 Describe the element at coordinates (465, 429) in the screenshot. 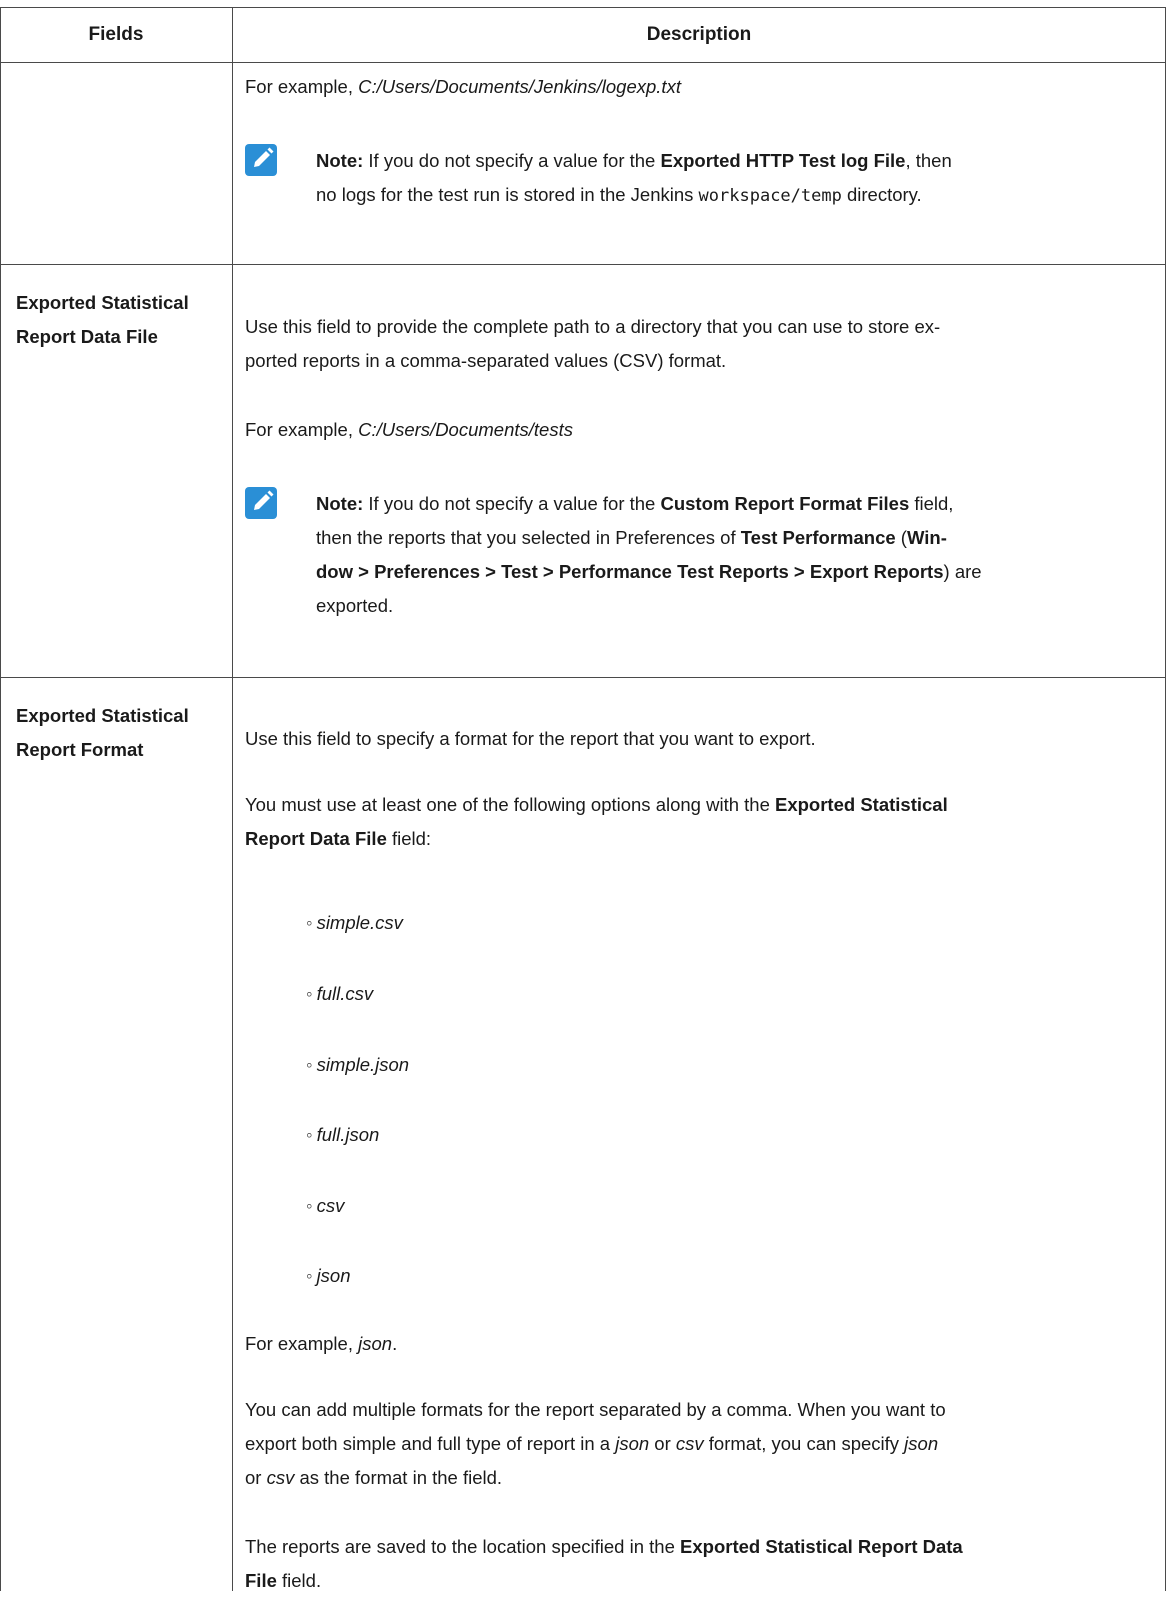

I see `example-path: C:/Users/Documents/tests` at that location.